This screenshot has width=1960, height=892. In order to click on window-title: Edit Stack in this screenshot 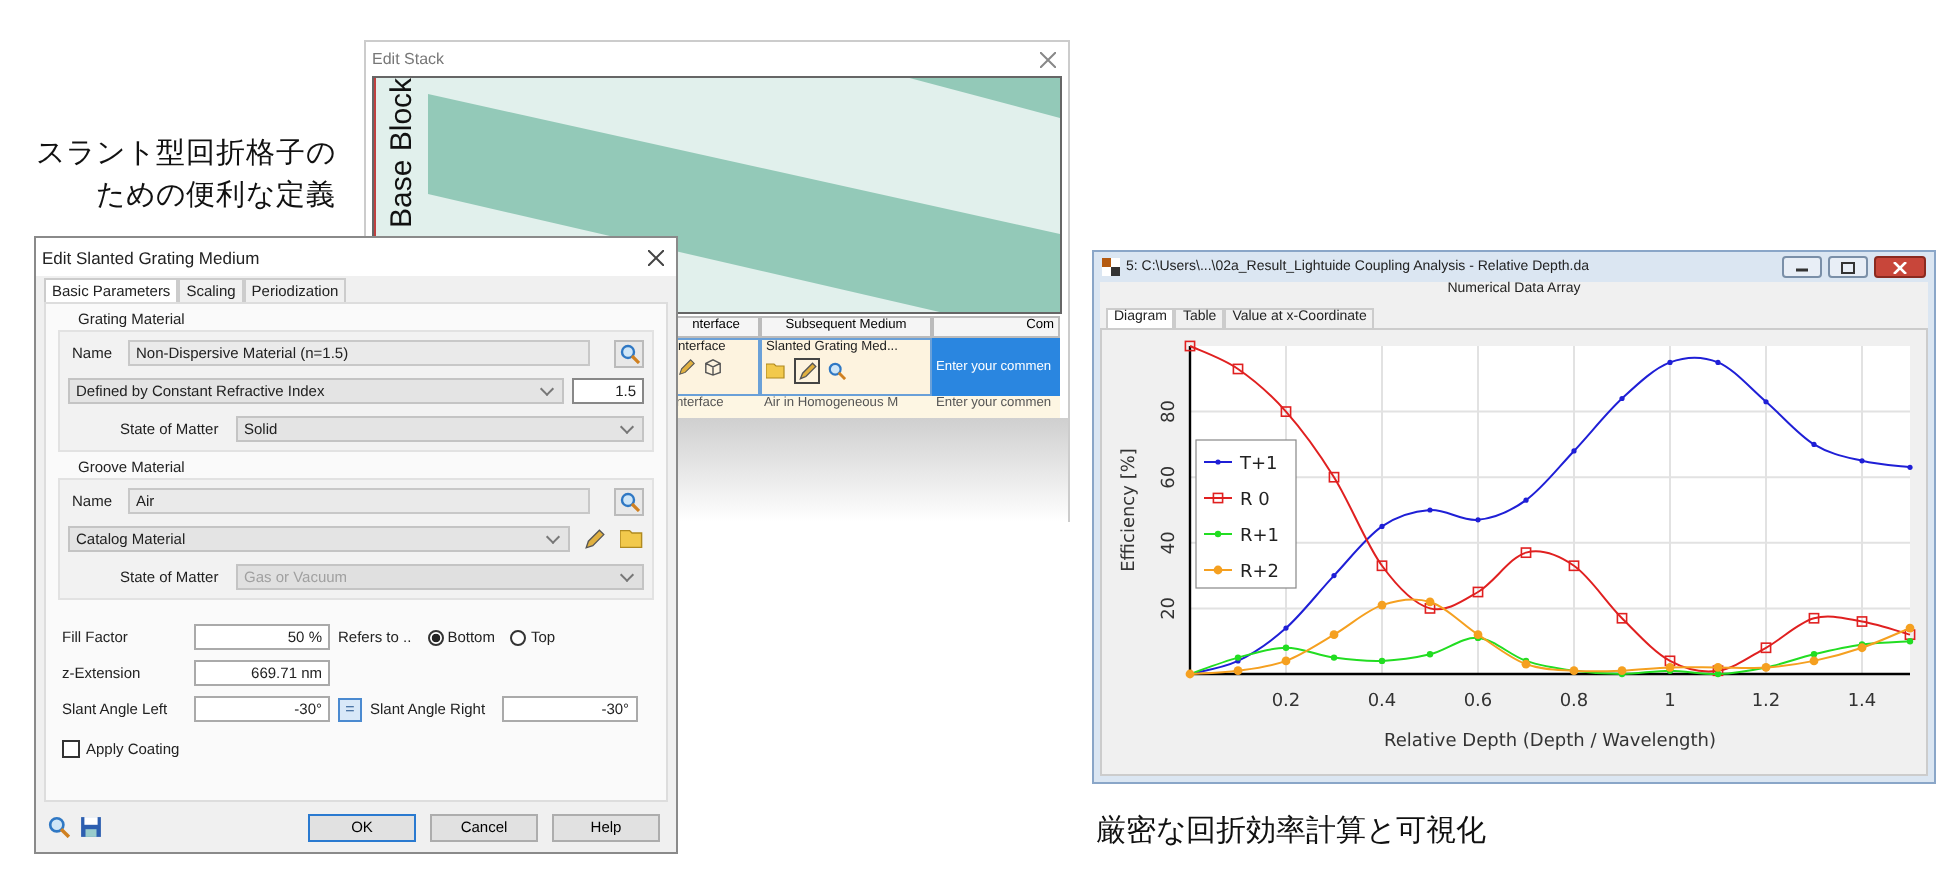, I will do `click(408, 59)`.